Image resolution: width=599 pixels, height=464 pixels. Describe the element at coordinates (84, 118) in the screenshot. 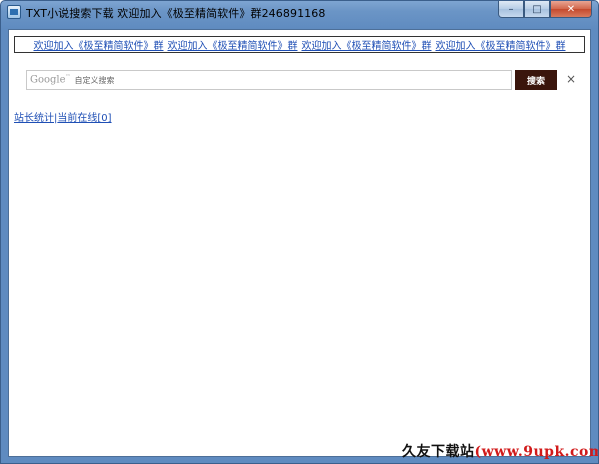

I see `online-count-link: 当前在线[0]` at that location.